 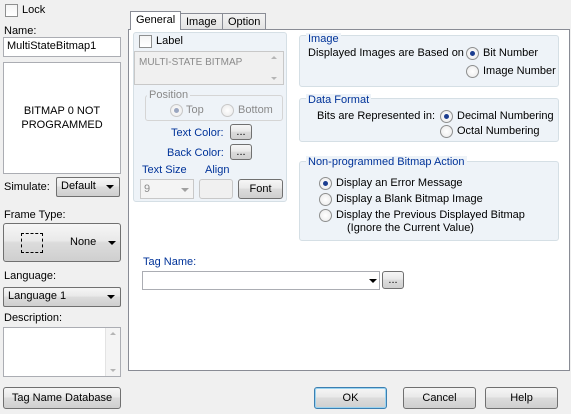 What do you see at coordinates (325, 199) in the screenshot?
I see `np-blank-radio` at bounding box center [325, 199].